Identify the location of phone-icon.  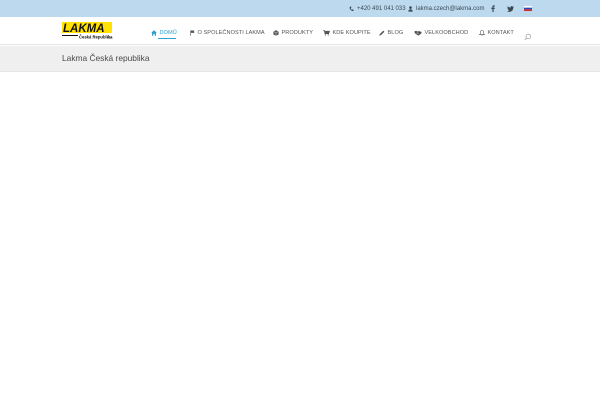
(351, 9).